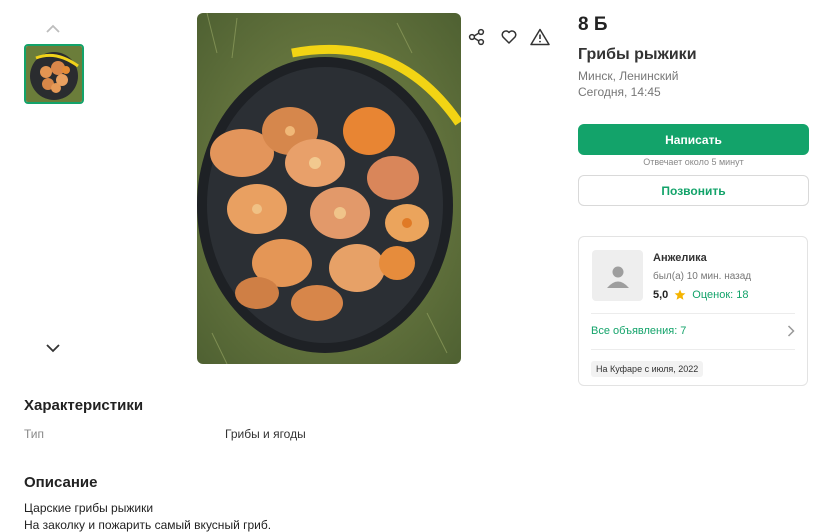  What do you see at coordinates (89, 508) in the screenshot?
I see `description-line: Царские грибы рыжики` at bounding box center [89, 508].